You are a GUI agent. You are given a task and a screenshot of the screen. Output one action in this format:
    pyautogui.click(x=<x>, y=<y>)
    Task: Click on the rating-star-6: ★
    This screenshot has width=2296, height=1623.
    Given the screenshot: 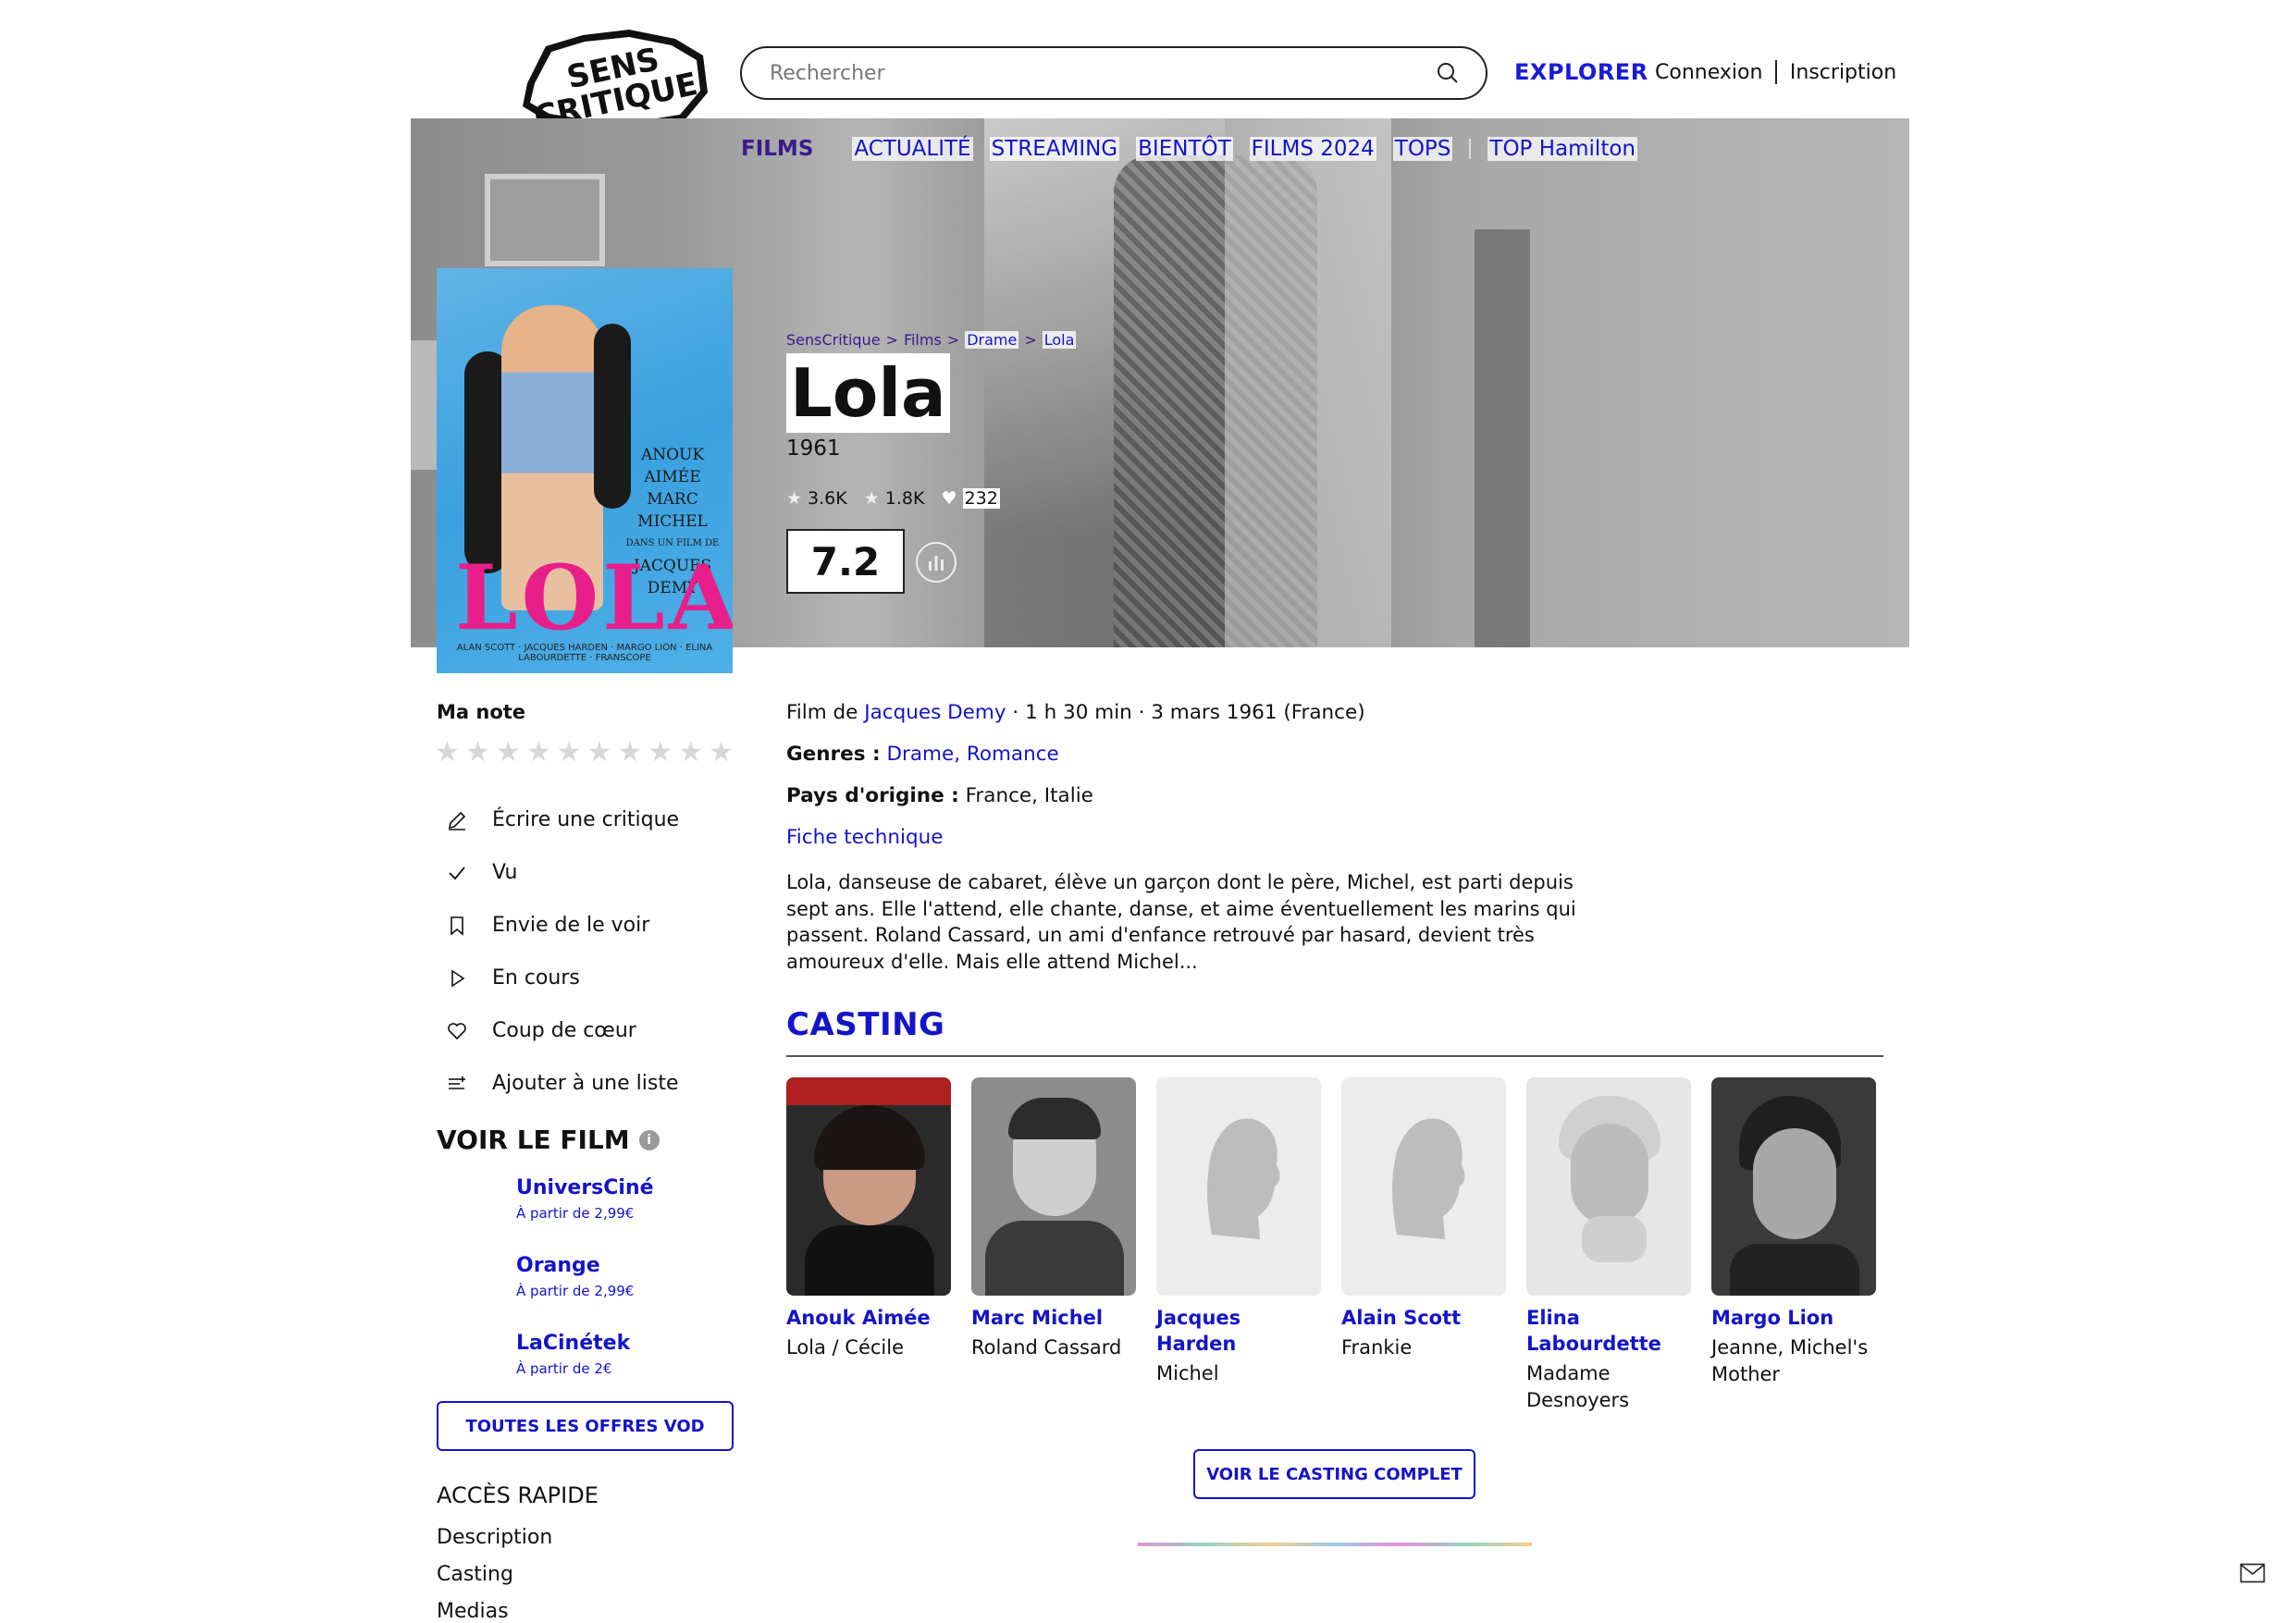 What is the action you would take?
    pyautogui.click(x=599, y=752)
    